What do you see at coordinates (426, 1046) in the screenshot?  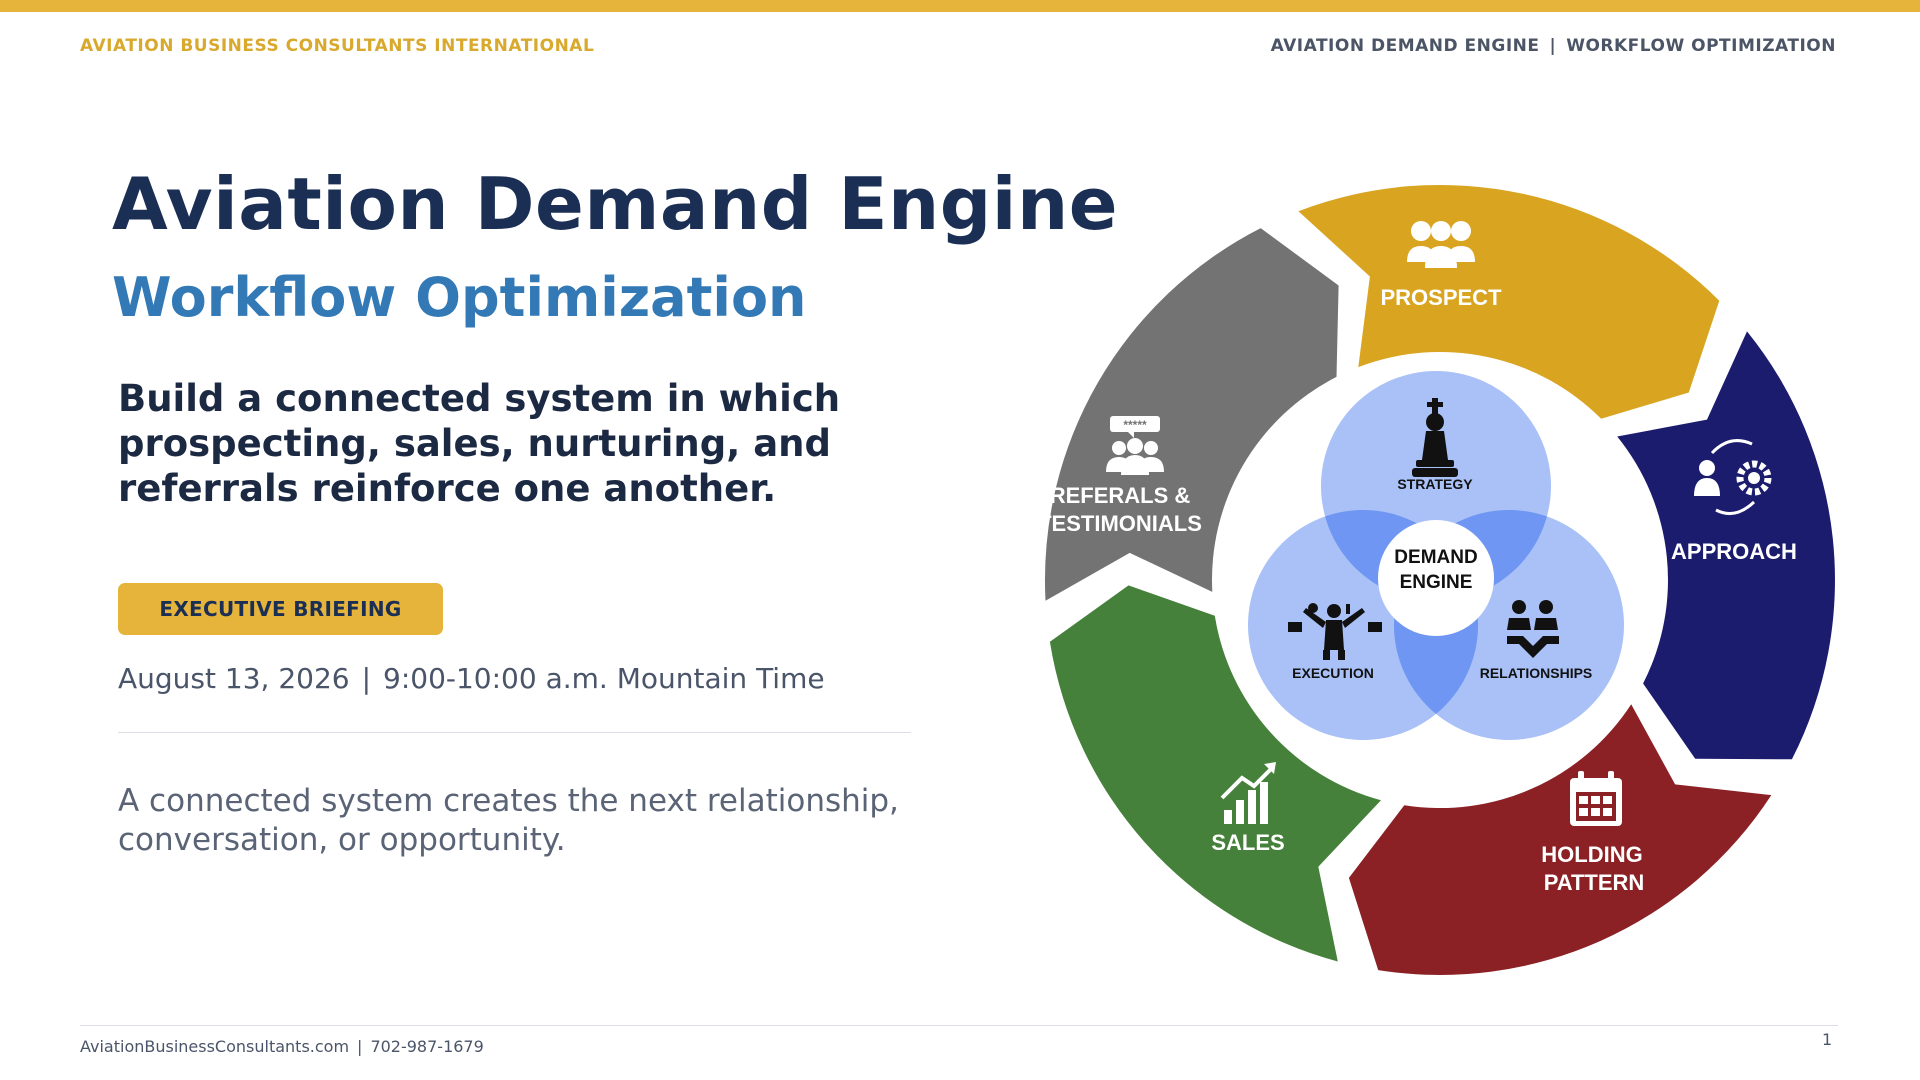 I see `footer-phone: 702-987-1679` at bounding box center [426, 1046].